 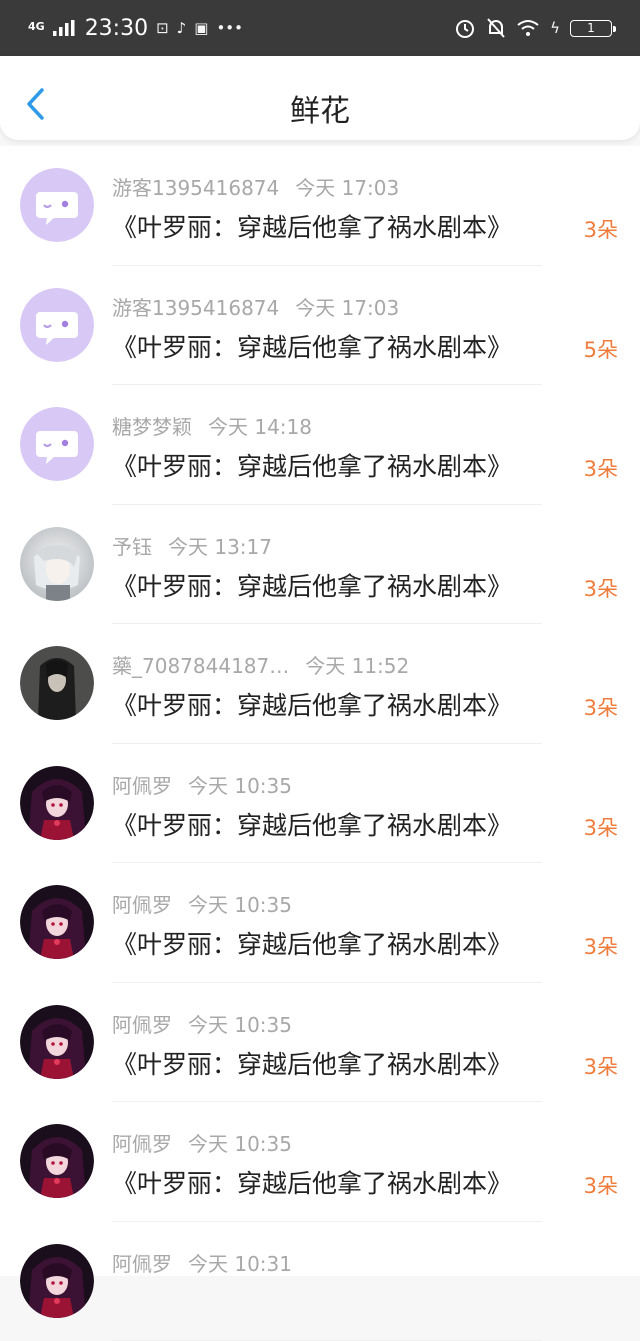 I want to click on battery-icon: 1, so click(x=591, y=28).